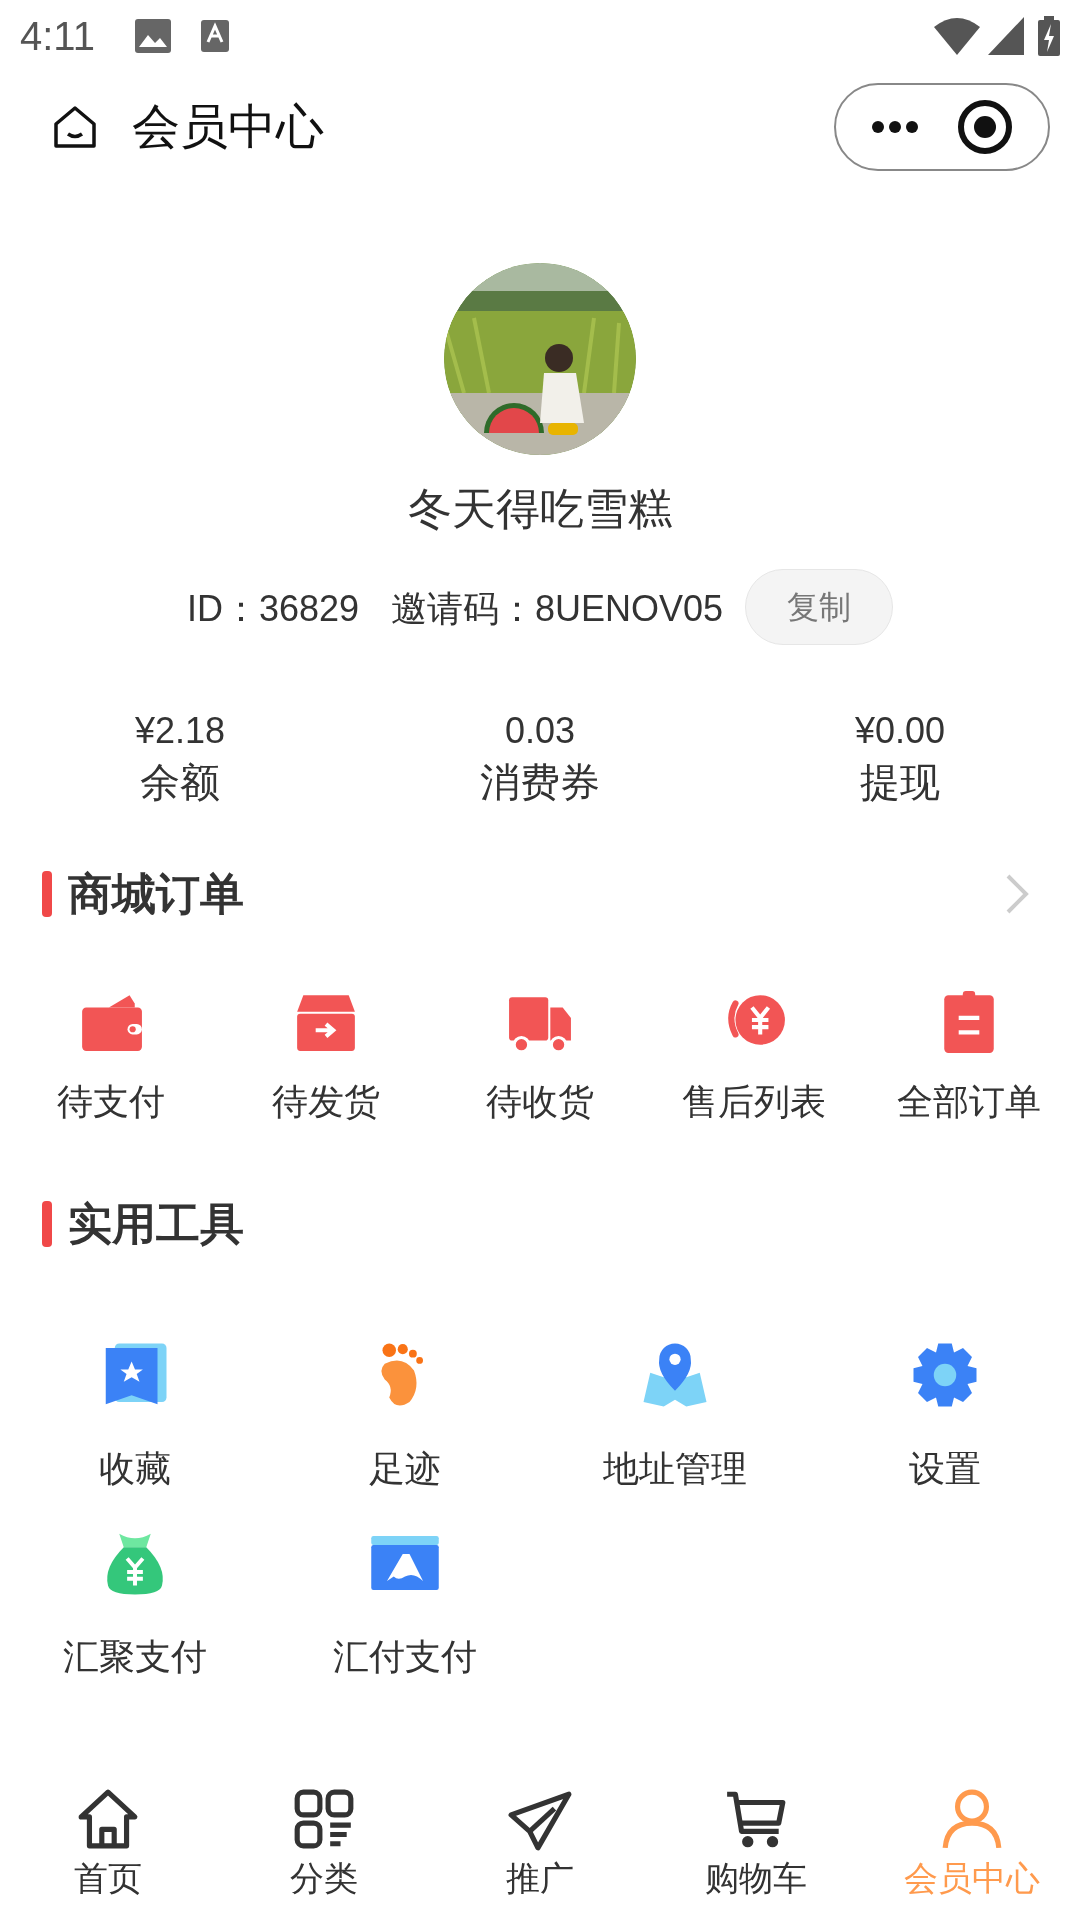 The image size is (1080, 1920). What do you see at coordinates (900, 782) in the screenshot?
I see `stat-label: 提现` at bounding box center [900, 782].